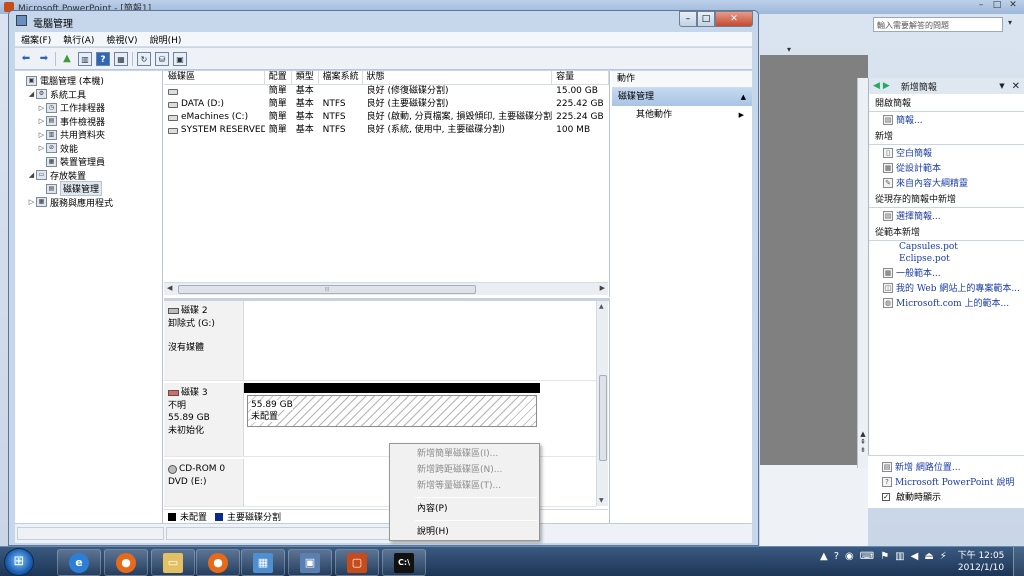 The height and width of the screenshot is (576, 1024). Describe the element at coordinates (997, 6) in the screenshot. I see `maximize-icon: □` at that location.